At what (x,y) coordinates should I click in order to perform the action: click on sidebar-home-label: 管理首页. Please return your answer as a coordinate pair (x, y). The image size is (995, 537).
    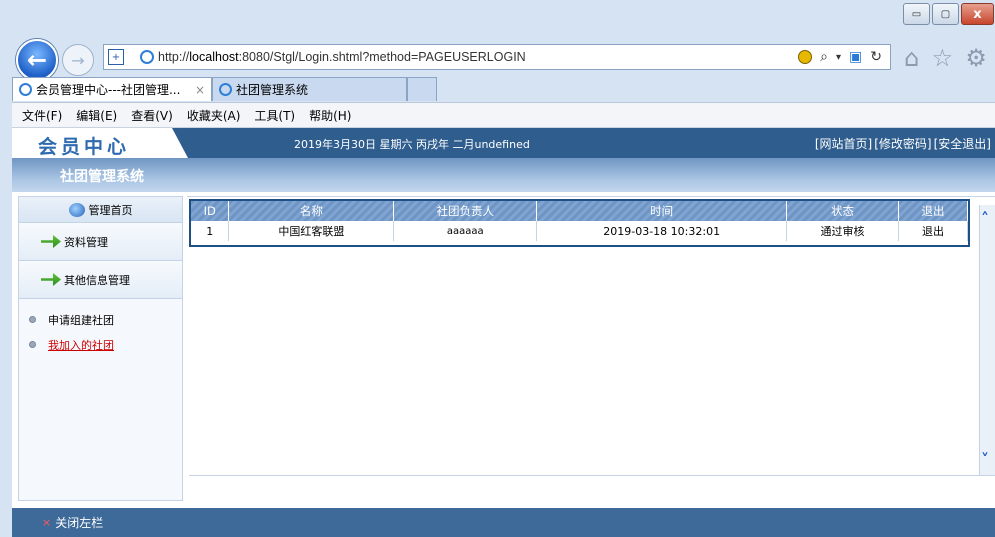
    Looking at the image, I should click on (110, 210).